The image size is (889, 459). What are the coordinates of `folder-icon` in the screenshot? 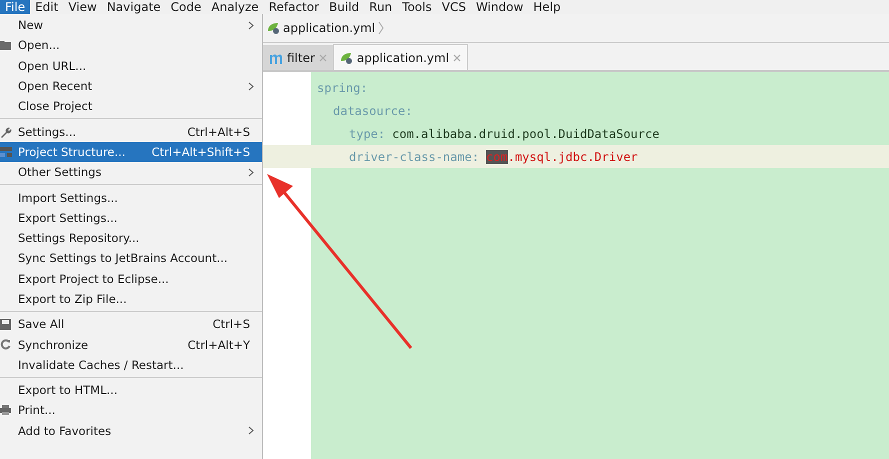 It's located at (6, 45).